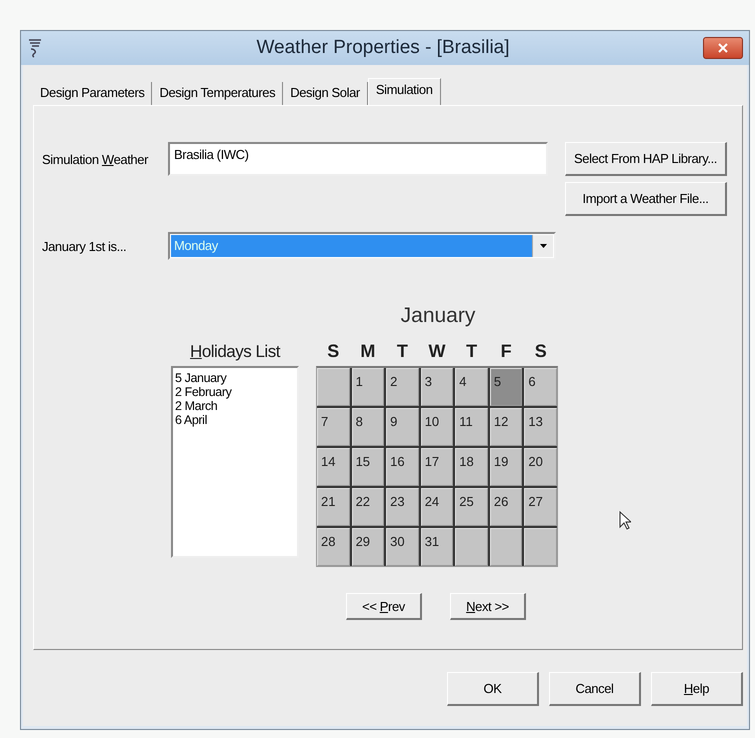  What do you see at coordinates (493, 689) in the screenshot?
I see `dialog-button: OK` at bounding box center [493, 689].